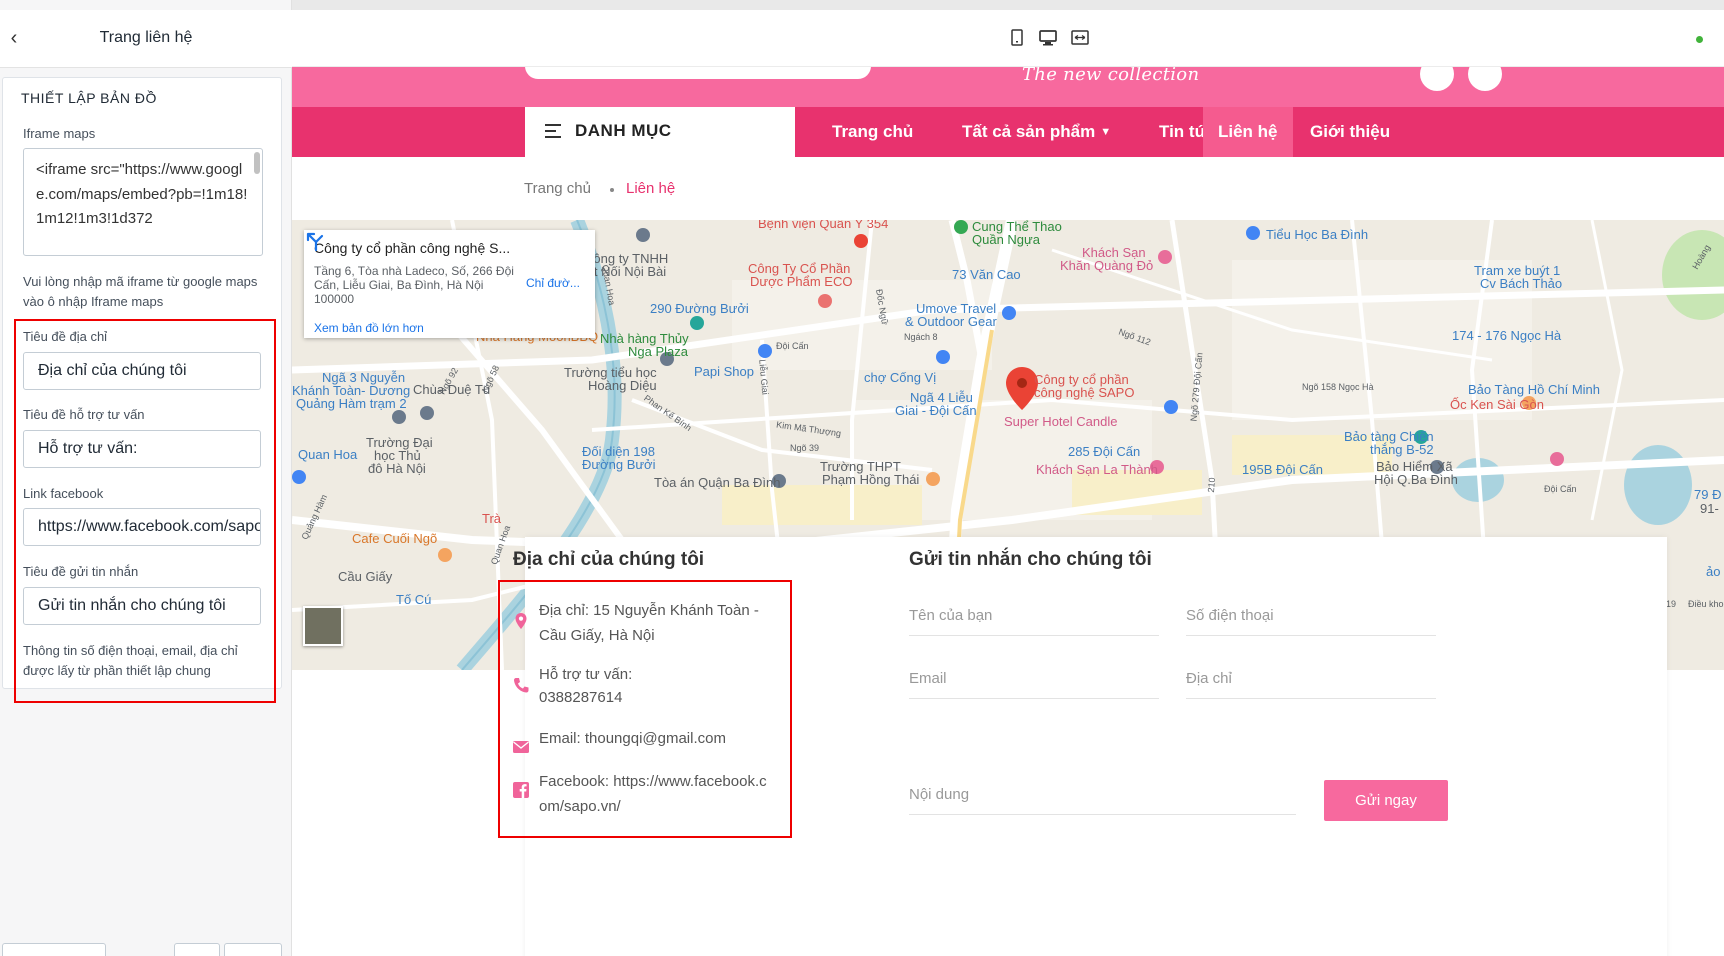  I want to click on map-label: Phạm Hồng Thái, so click(871, 479).